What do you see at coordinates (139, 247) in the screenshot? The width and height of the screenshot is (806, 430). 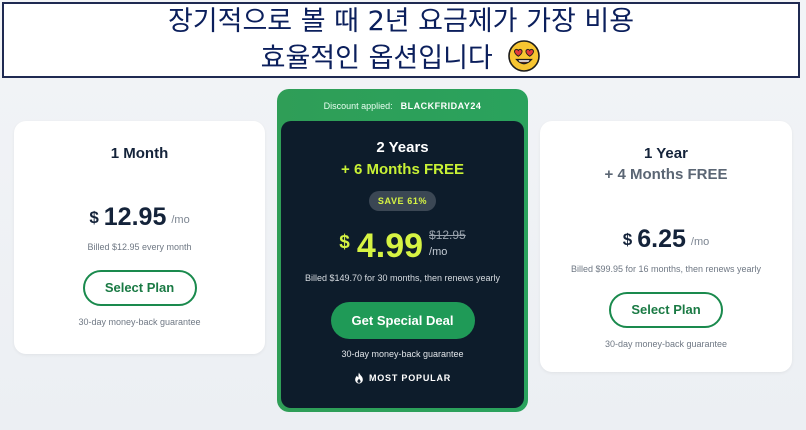 I see `billing-note: Billed $12.95 every month` at bounding box center [139, 247].